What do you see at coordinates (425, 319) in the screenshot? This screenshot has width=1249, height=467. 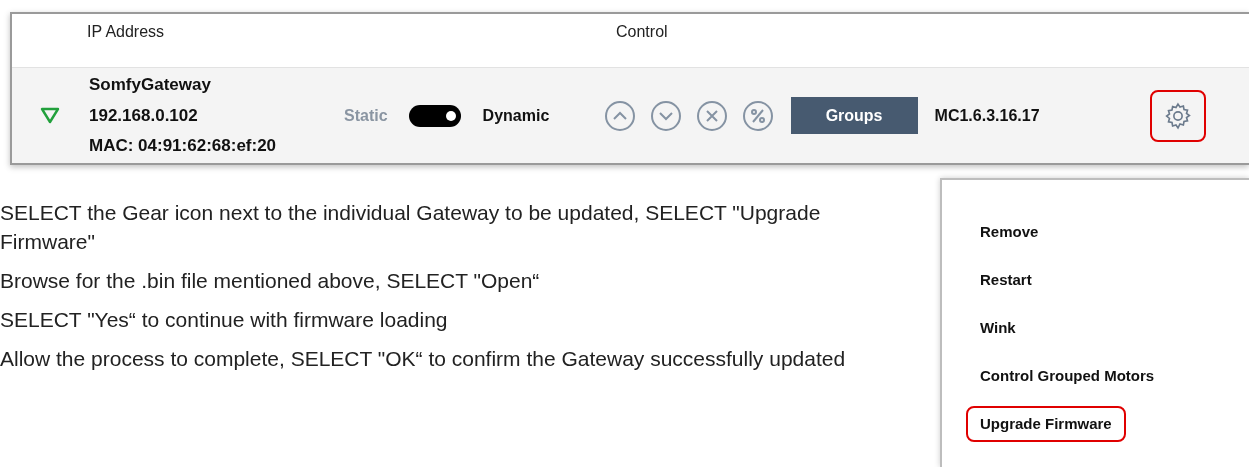 I see `instruction-step: SELECT "Yes“ to continue with firmware loading` at bounding box center [425, 319].